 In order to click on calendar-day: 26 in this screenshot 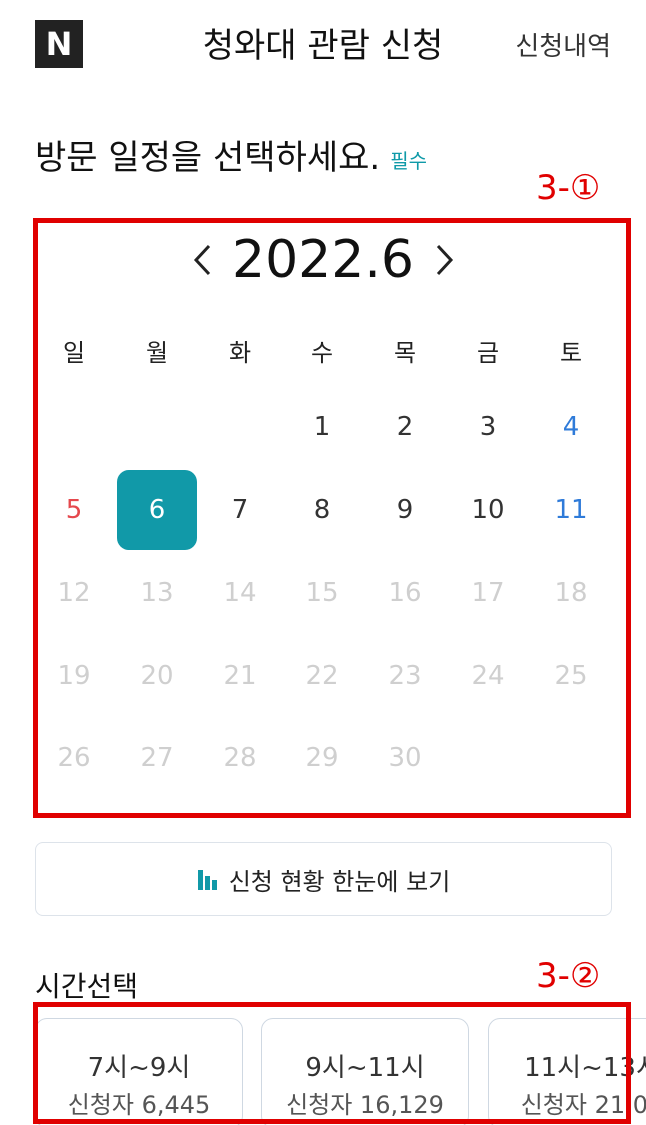, I will do `click(74, 758)`.